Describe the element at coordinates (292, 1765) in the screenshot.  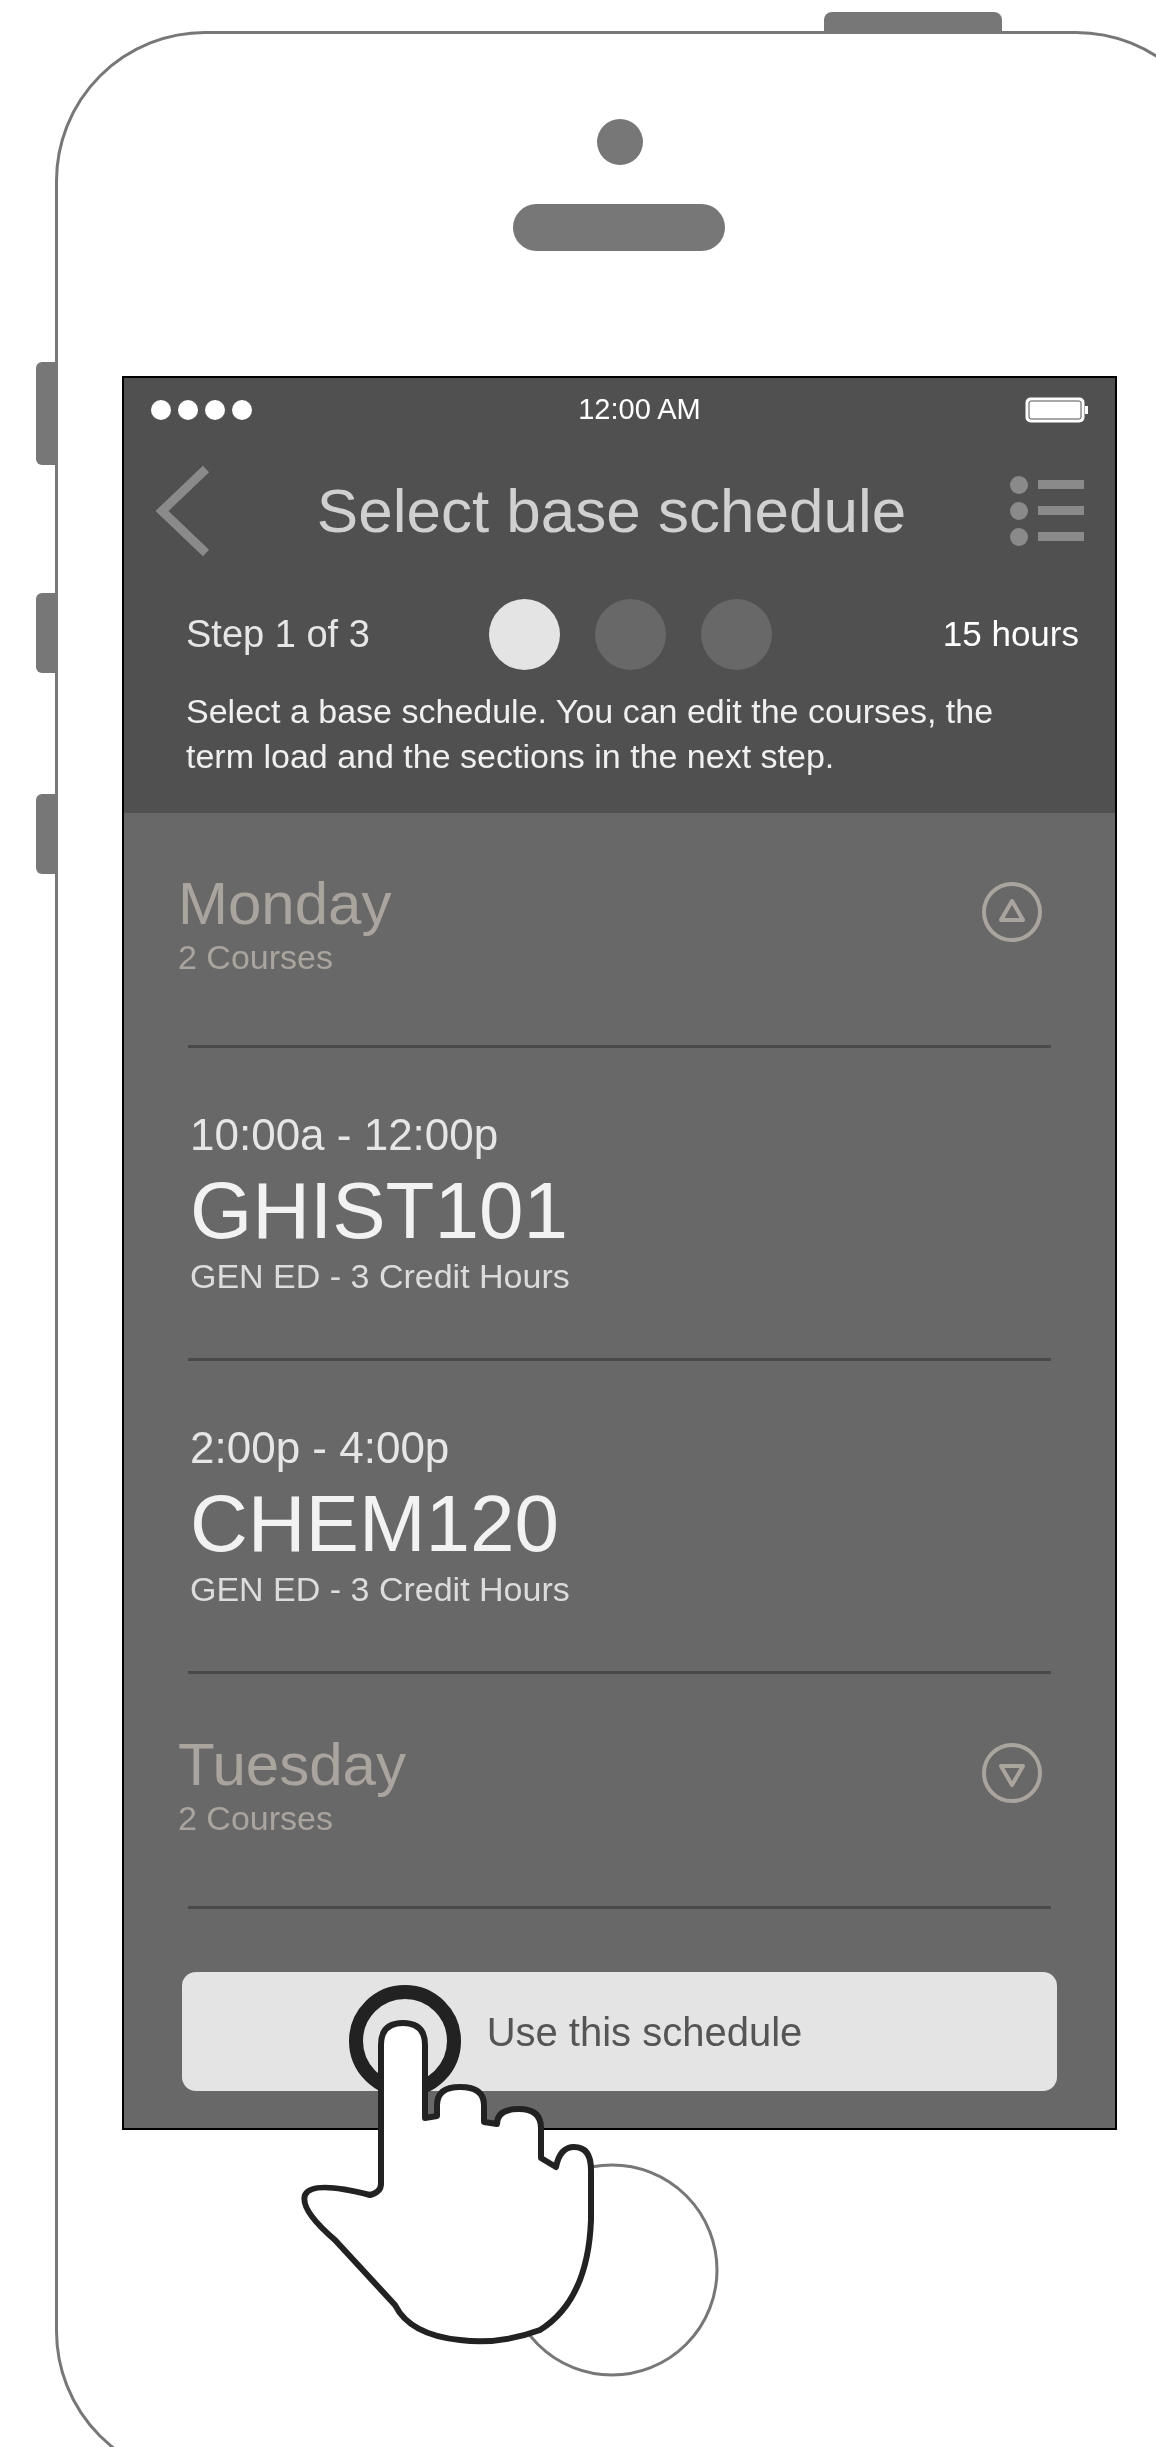
I see `day-name: Tuesday` at that location.